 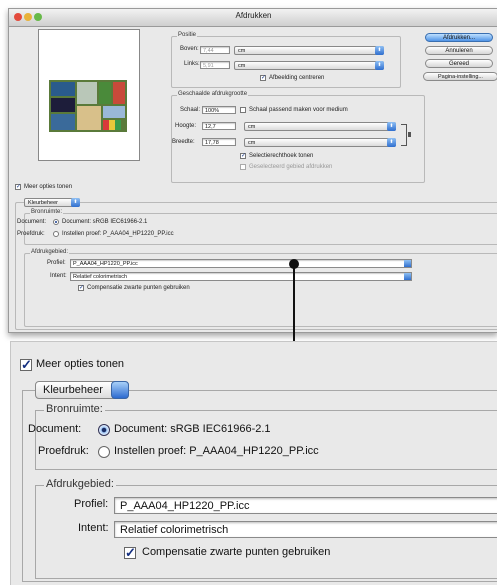 What do you see at coordinates (297, 78) in the screenshot?
I see `center-image-label: Afbeelding centreren` at bounding box center [297, 78].